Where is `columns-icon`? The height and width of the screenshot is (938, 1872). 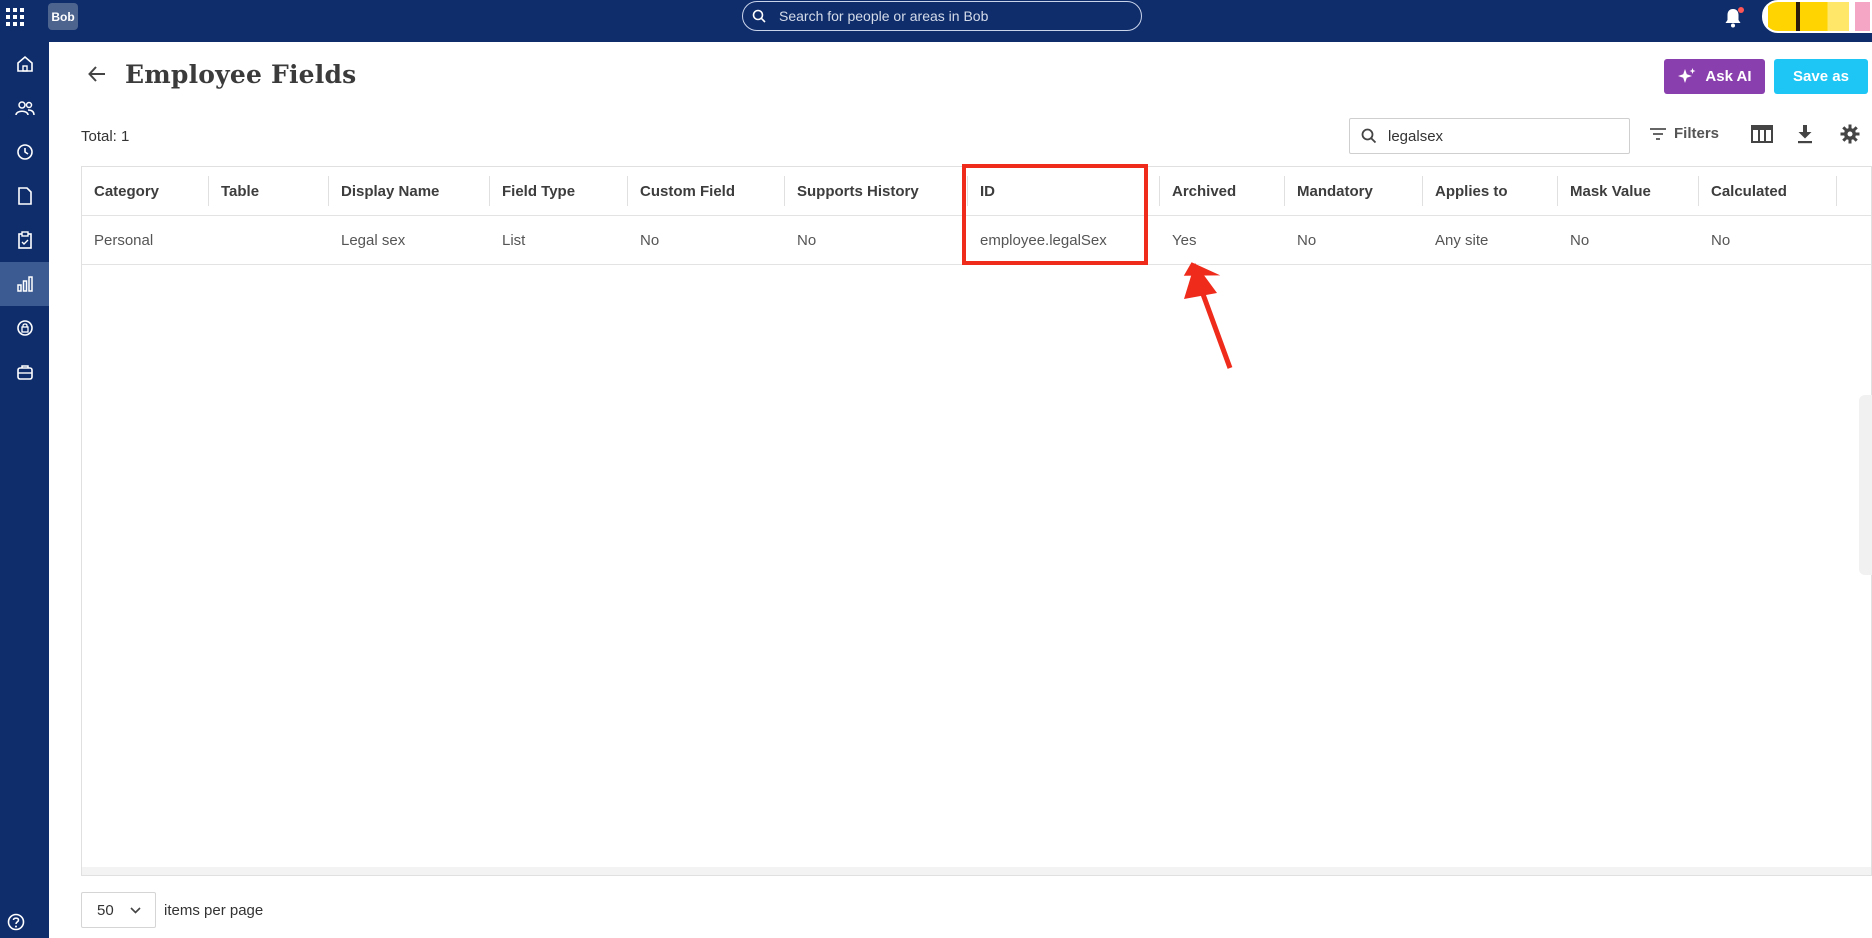
columns-icon is located at coordinates (1762, 134).